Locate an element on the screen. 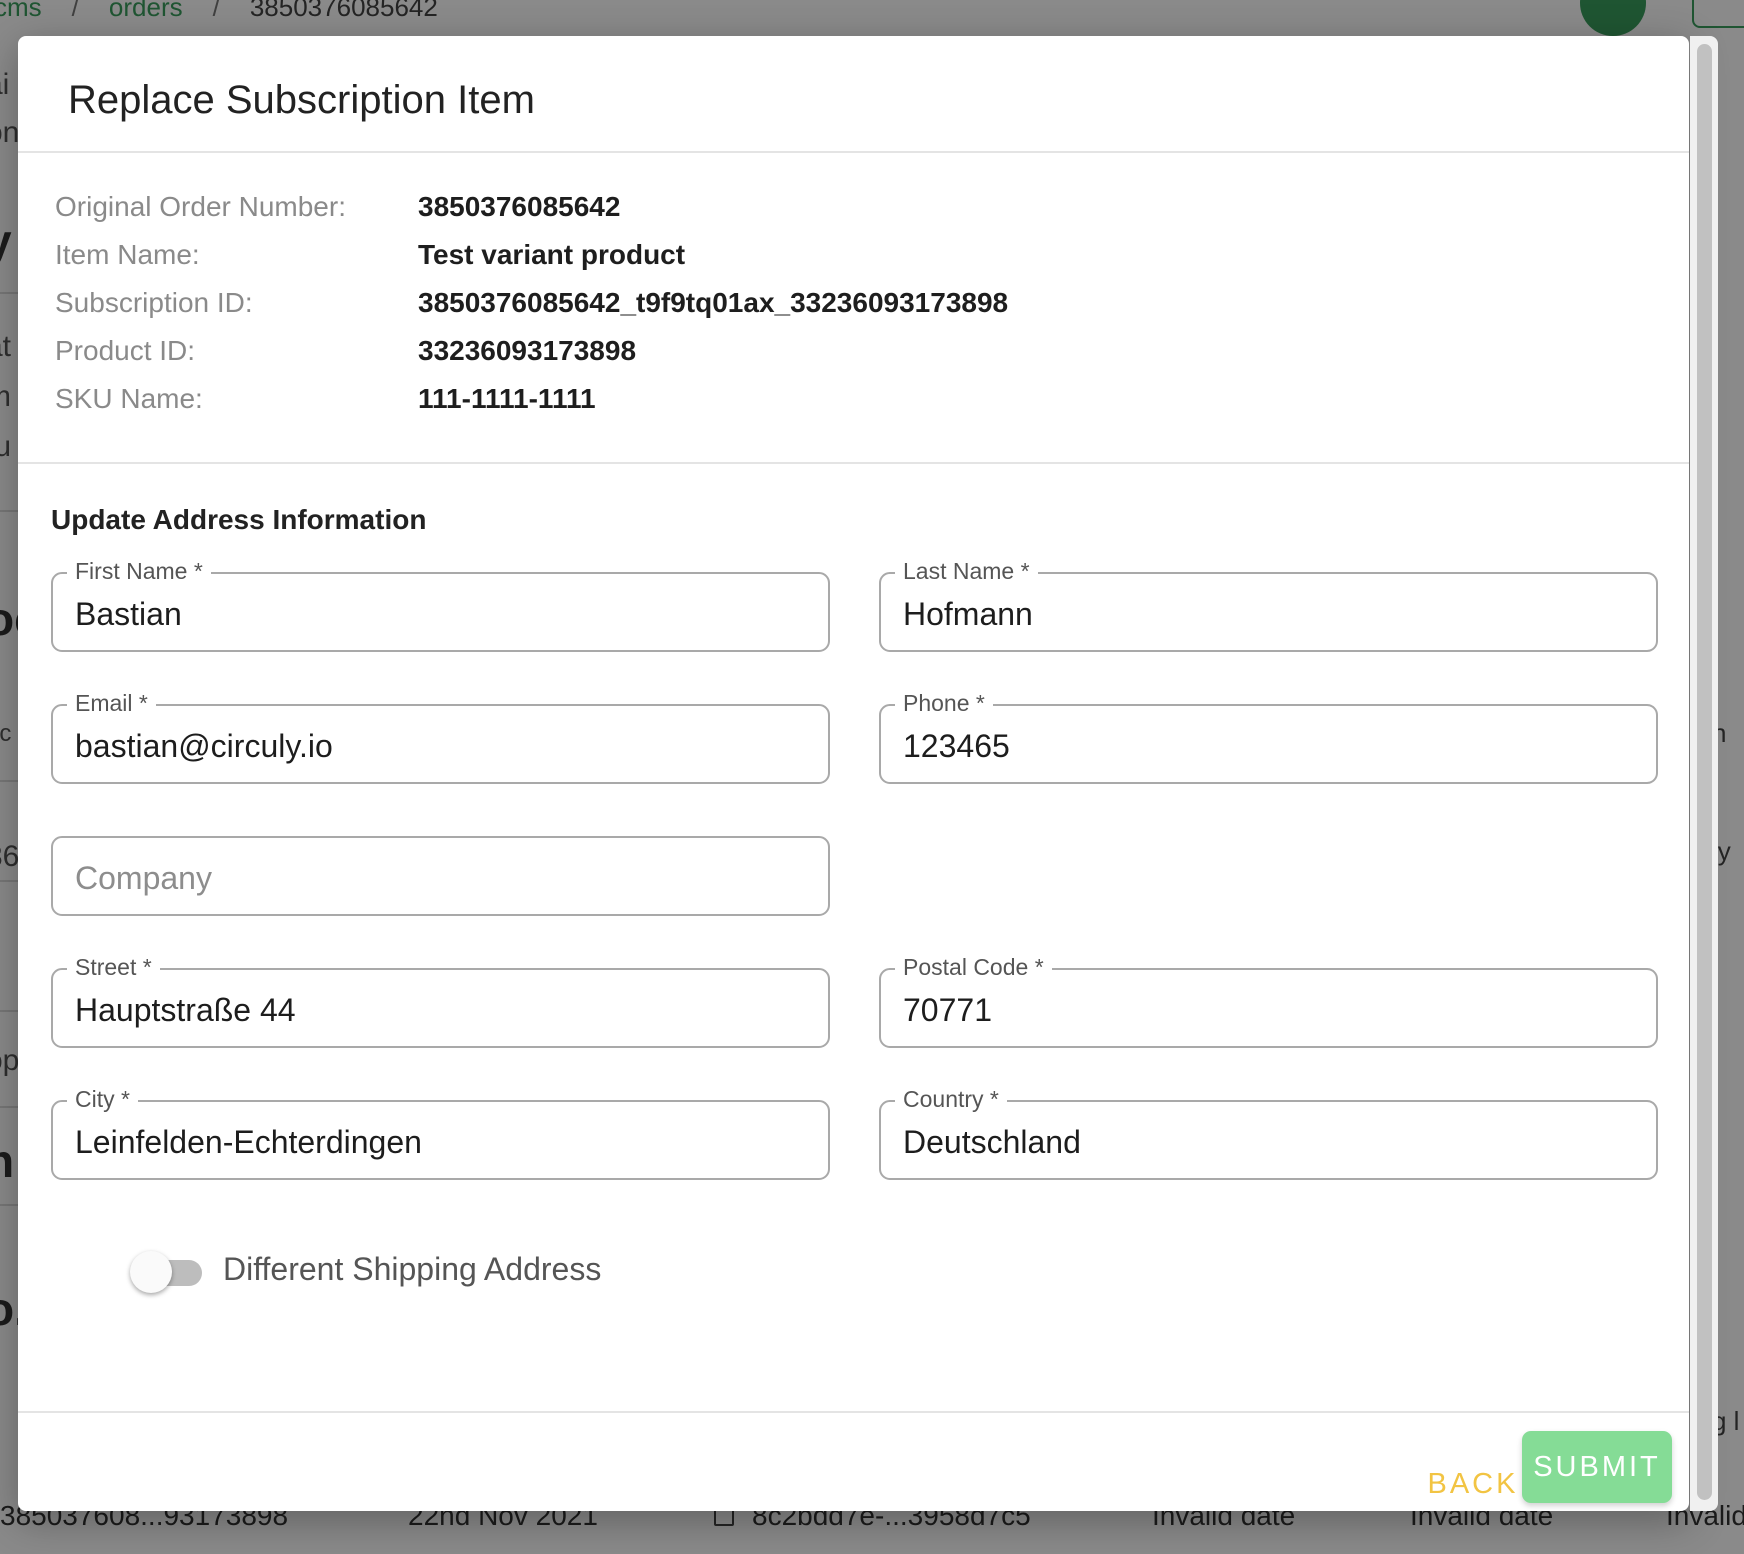 The image size is (1744, 1554). detail-label: Original Order Number: is located at coordinates (200, 206).